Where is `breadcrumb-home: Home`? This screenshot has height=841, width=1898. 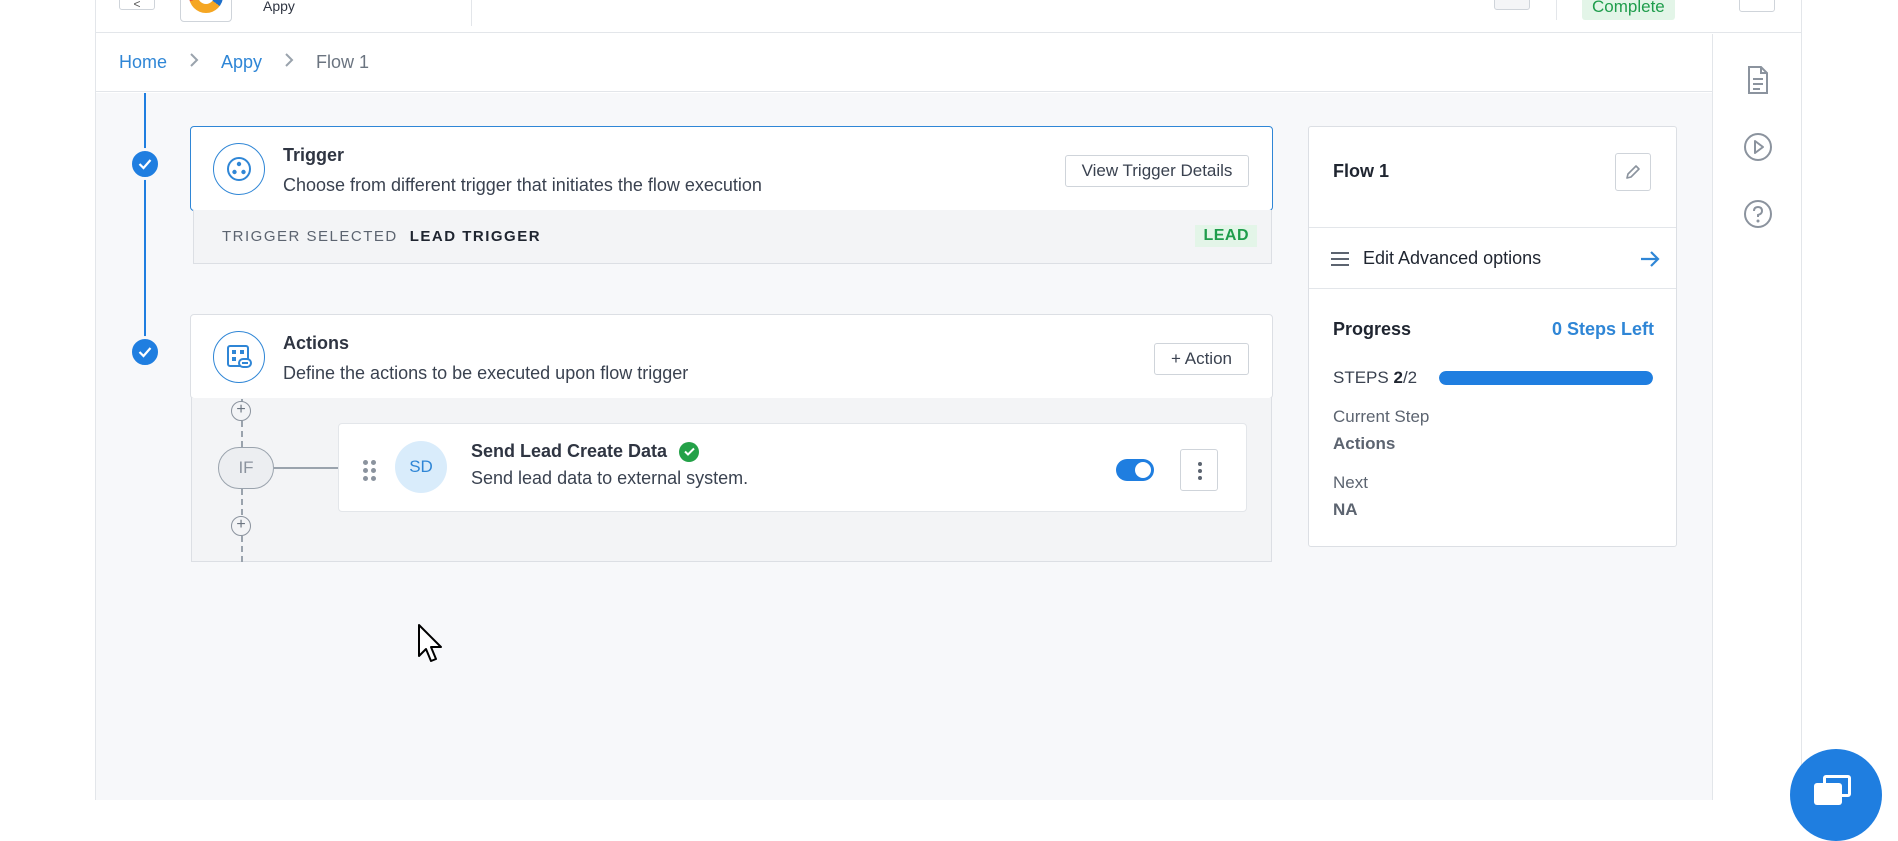
breadcrumb-home: Home is located at coordinates (143, 62).